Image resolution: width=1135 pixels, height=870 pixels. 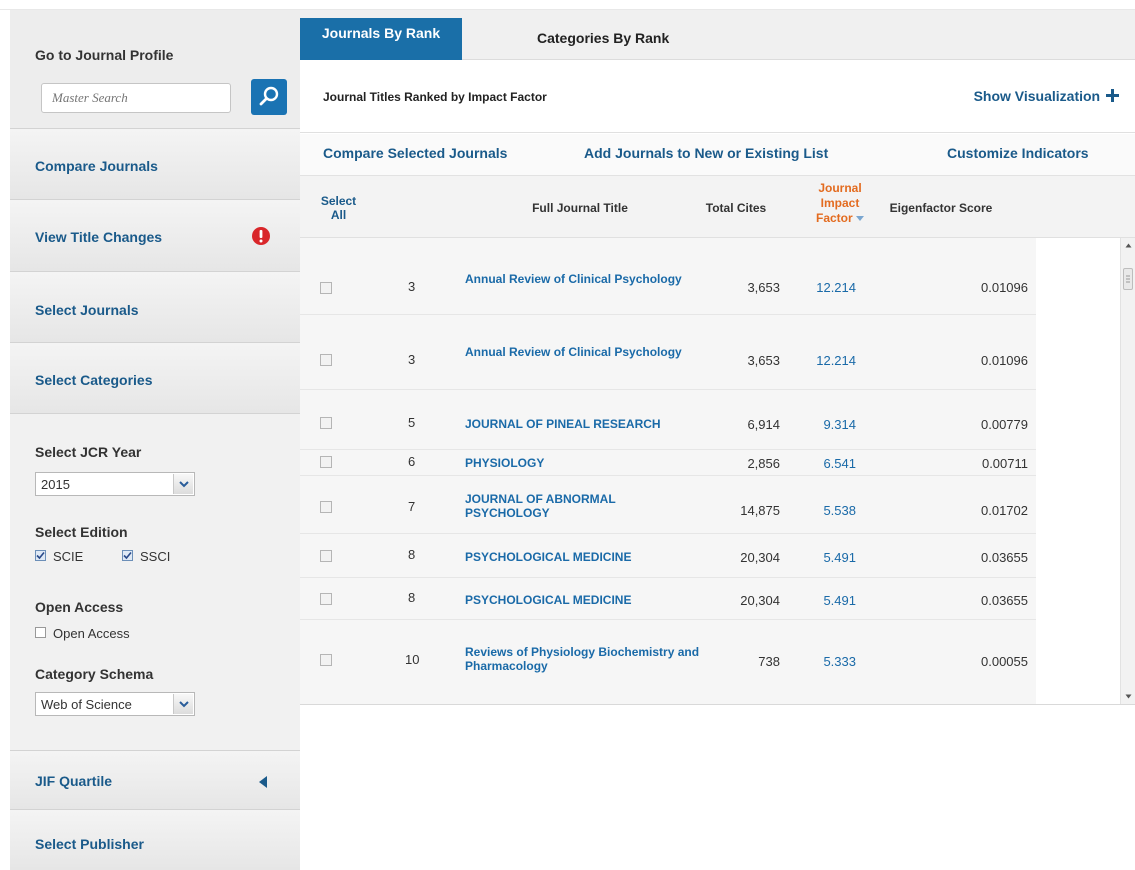 I want to click on row-jif: 5.538, so click(x=826, y=510).